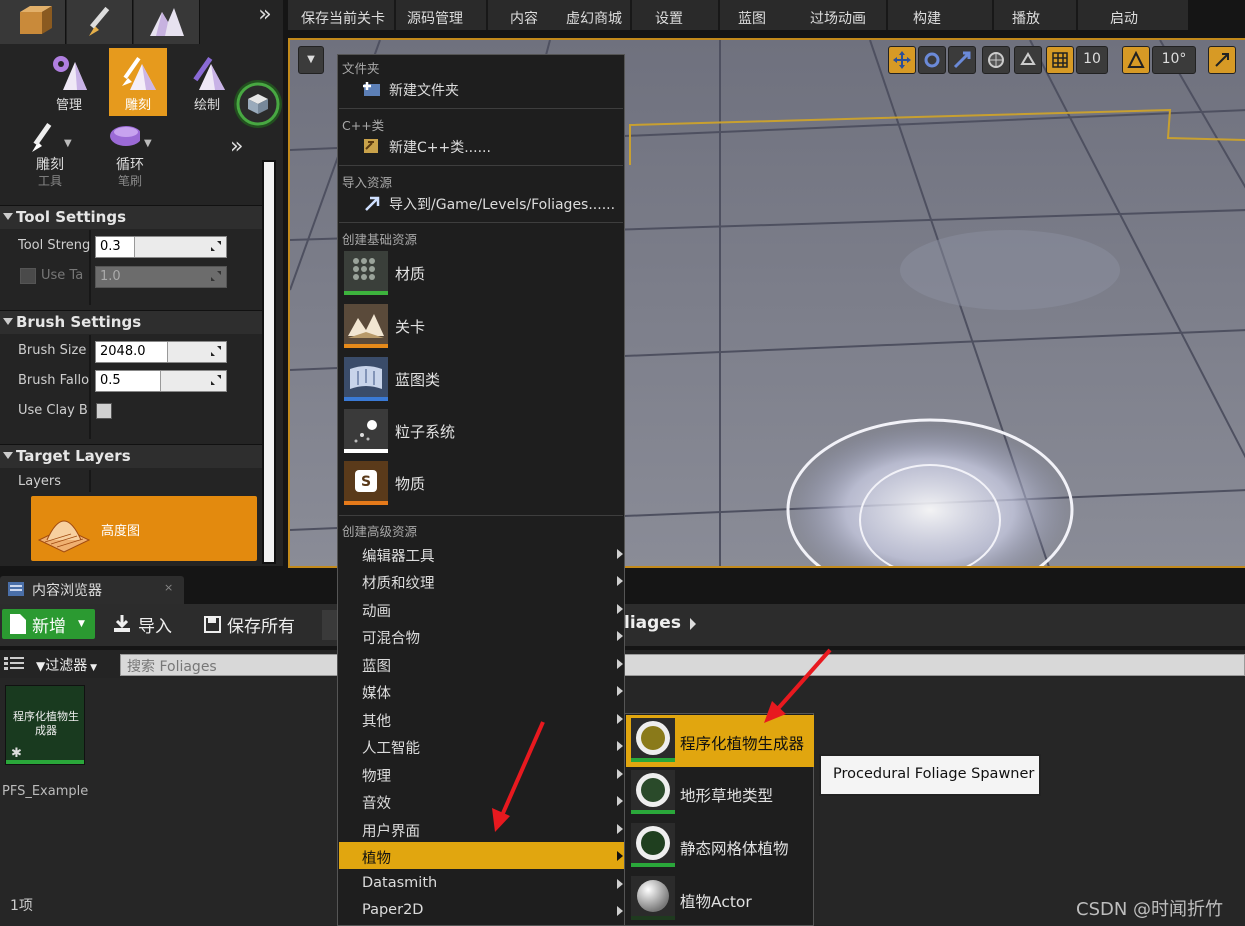 This screenshot has width=1245, height=926. What do you see at coordinates (33, 22) in the screenshot?
I see `place-mode-tab` at bounding box center [33, 22].